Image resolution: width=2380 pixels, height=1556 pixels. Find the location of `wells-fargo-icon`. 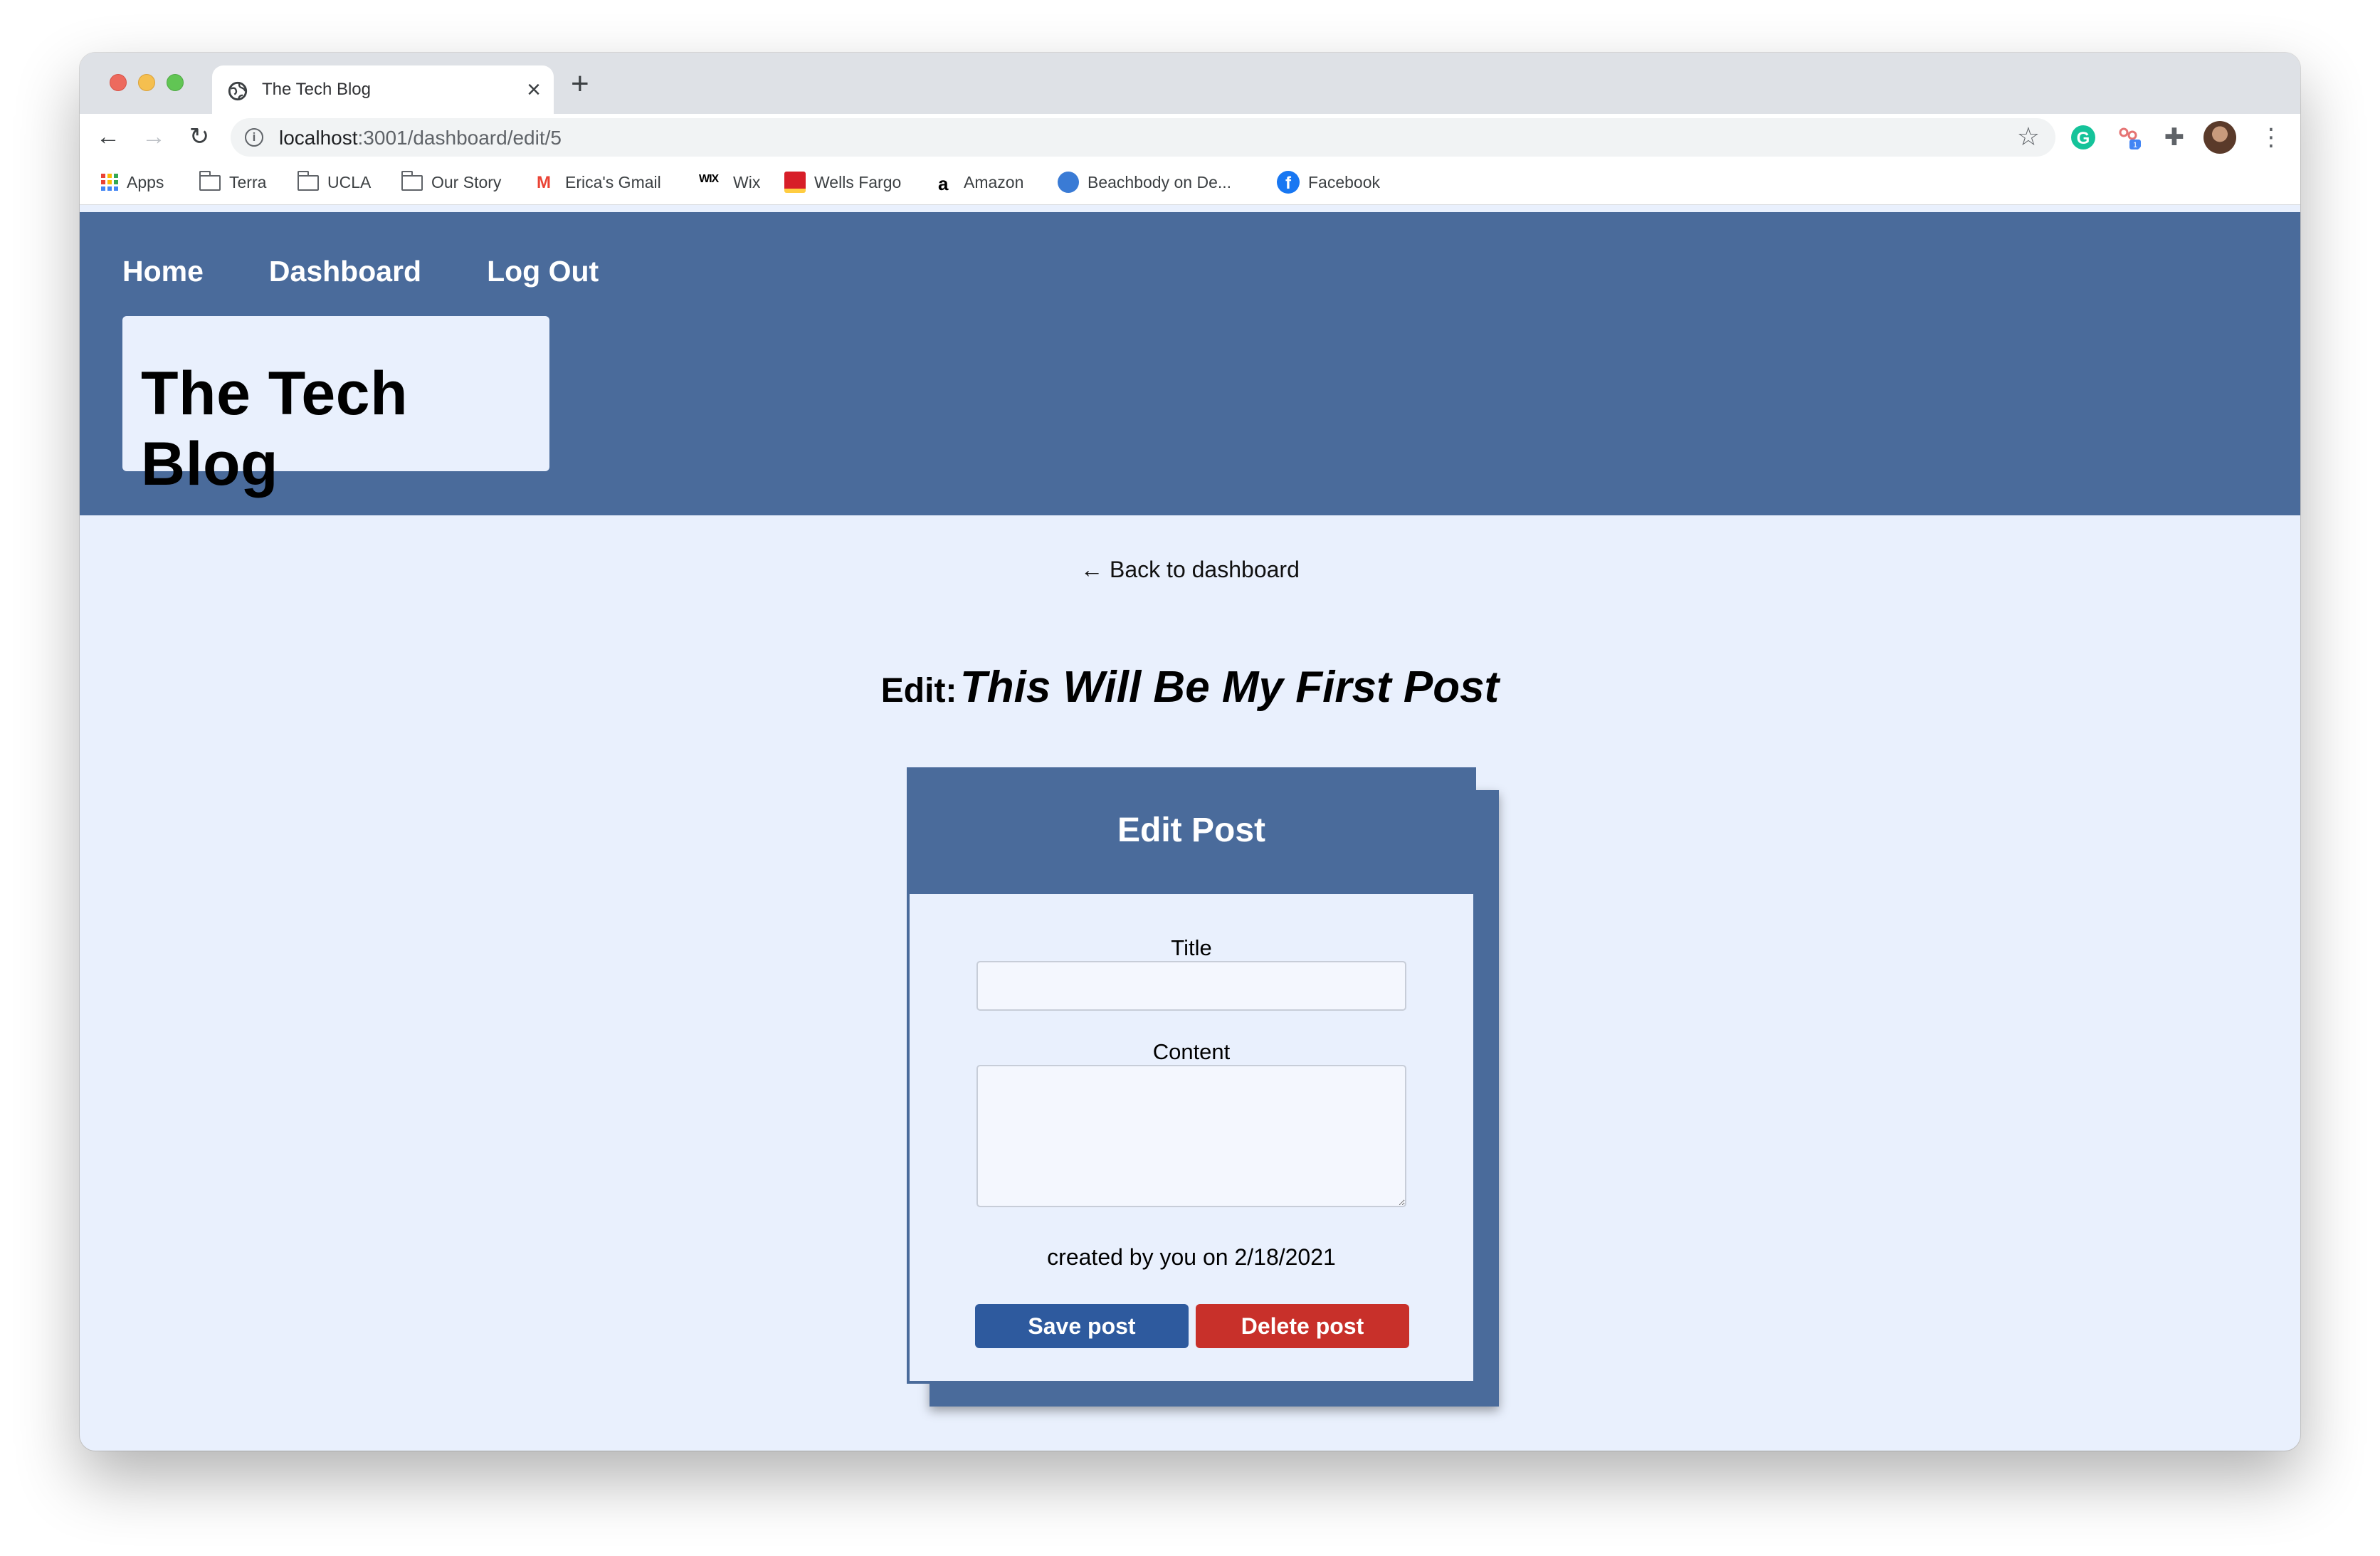

wells-fargo-icon is located at coordinates (795, 182).